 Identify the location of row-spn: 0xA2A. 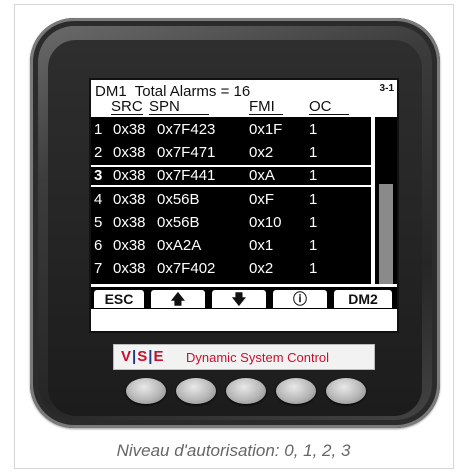
(179, 245).